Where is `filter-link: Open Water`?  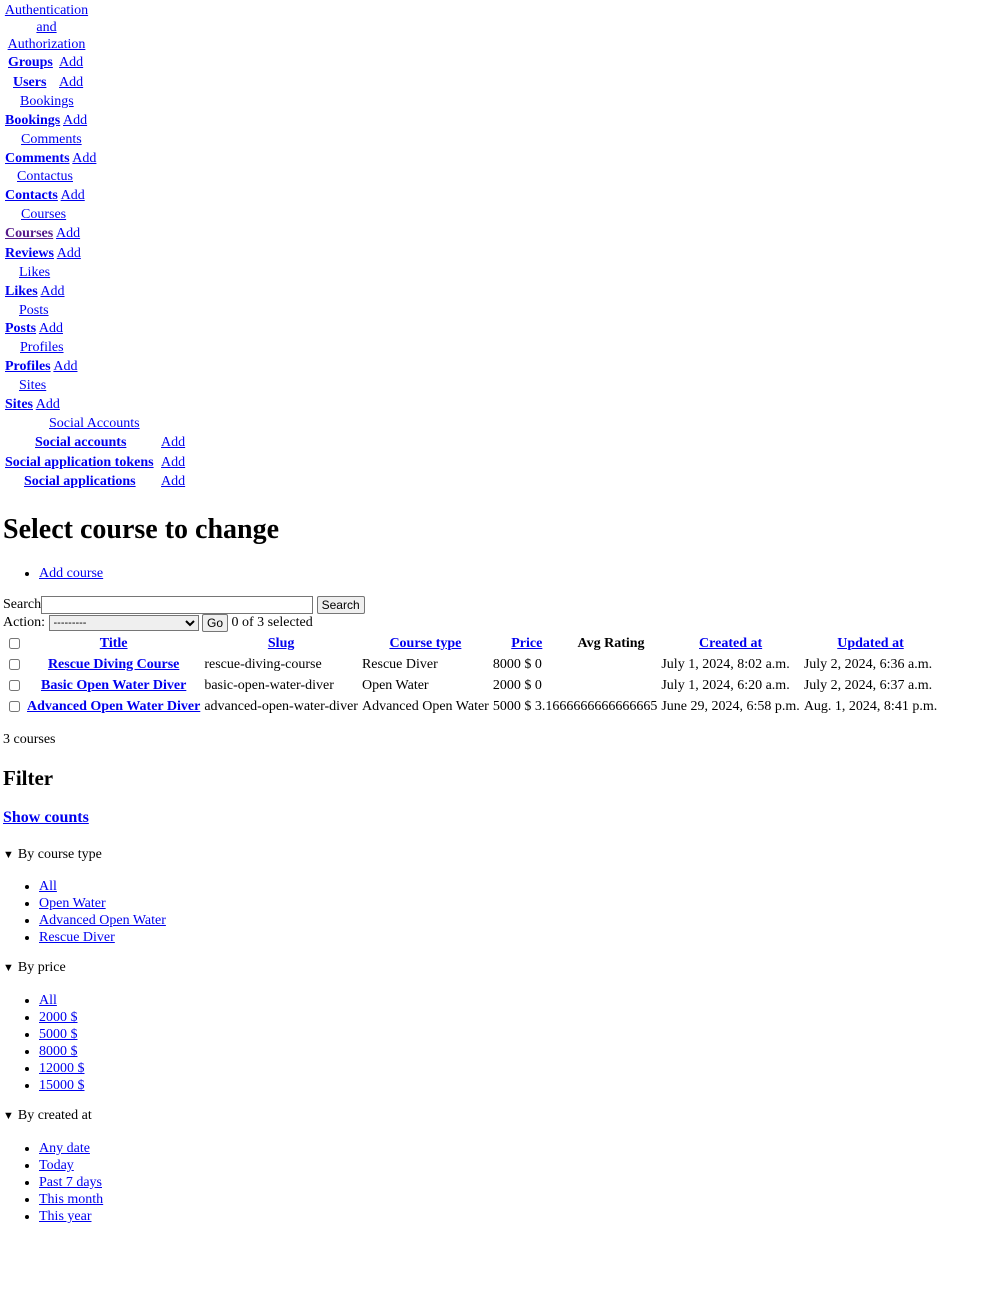 filter-link: Open Water is located at coordinates (72, 903).